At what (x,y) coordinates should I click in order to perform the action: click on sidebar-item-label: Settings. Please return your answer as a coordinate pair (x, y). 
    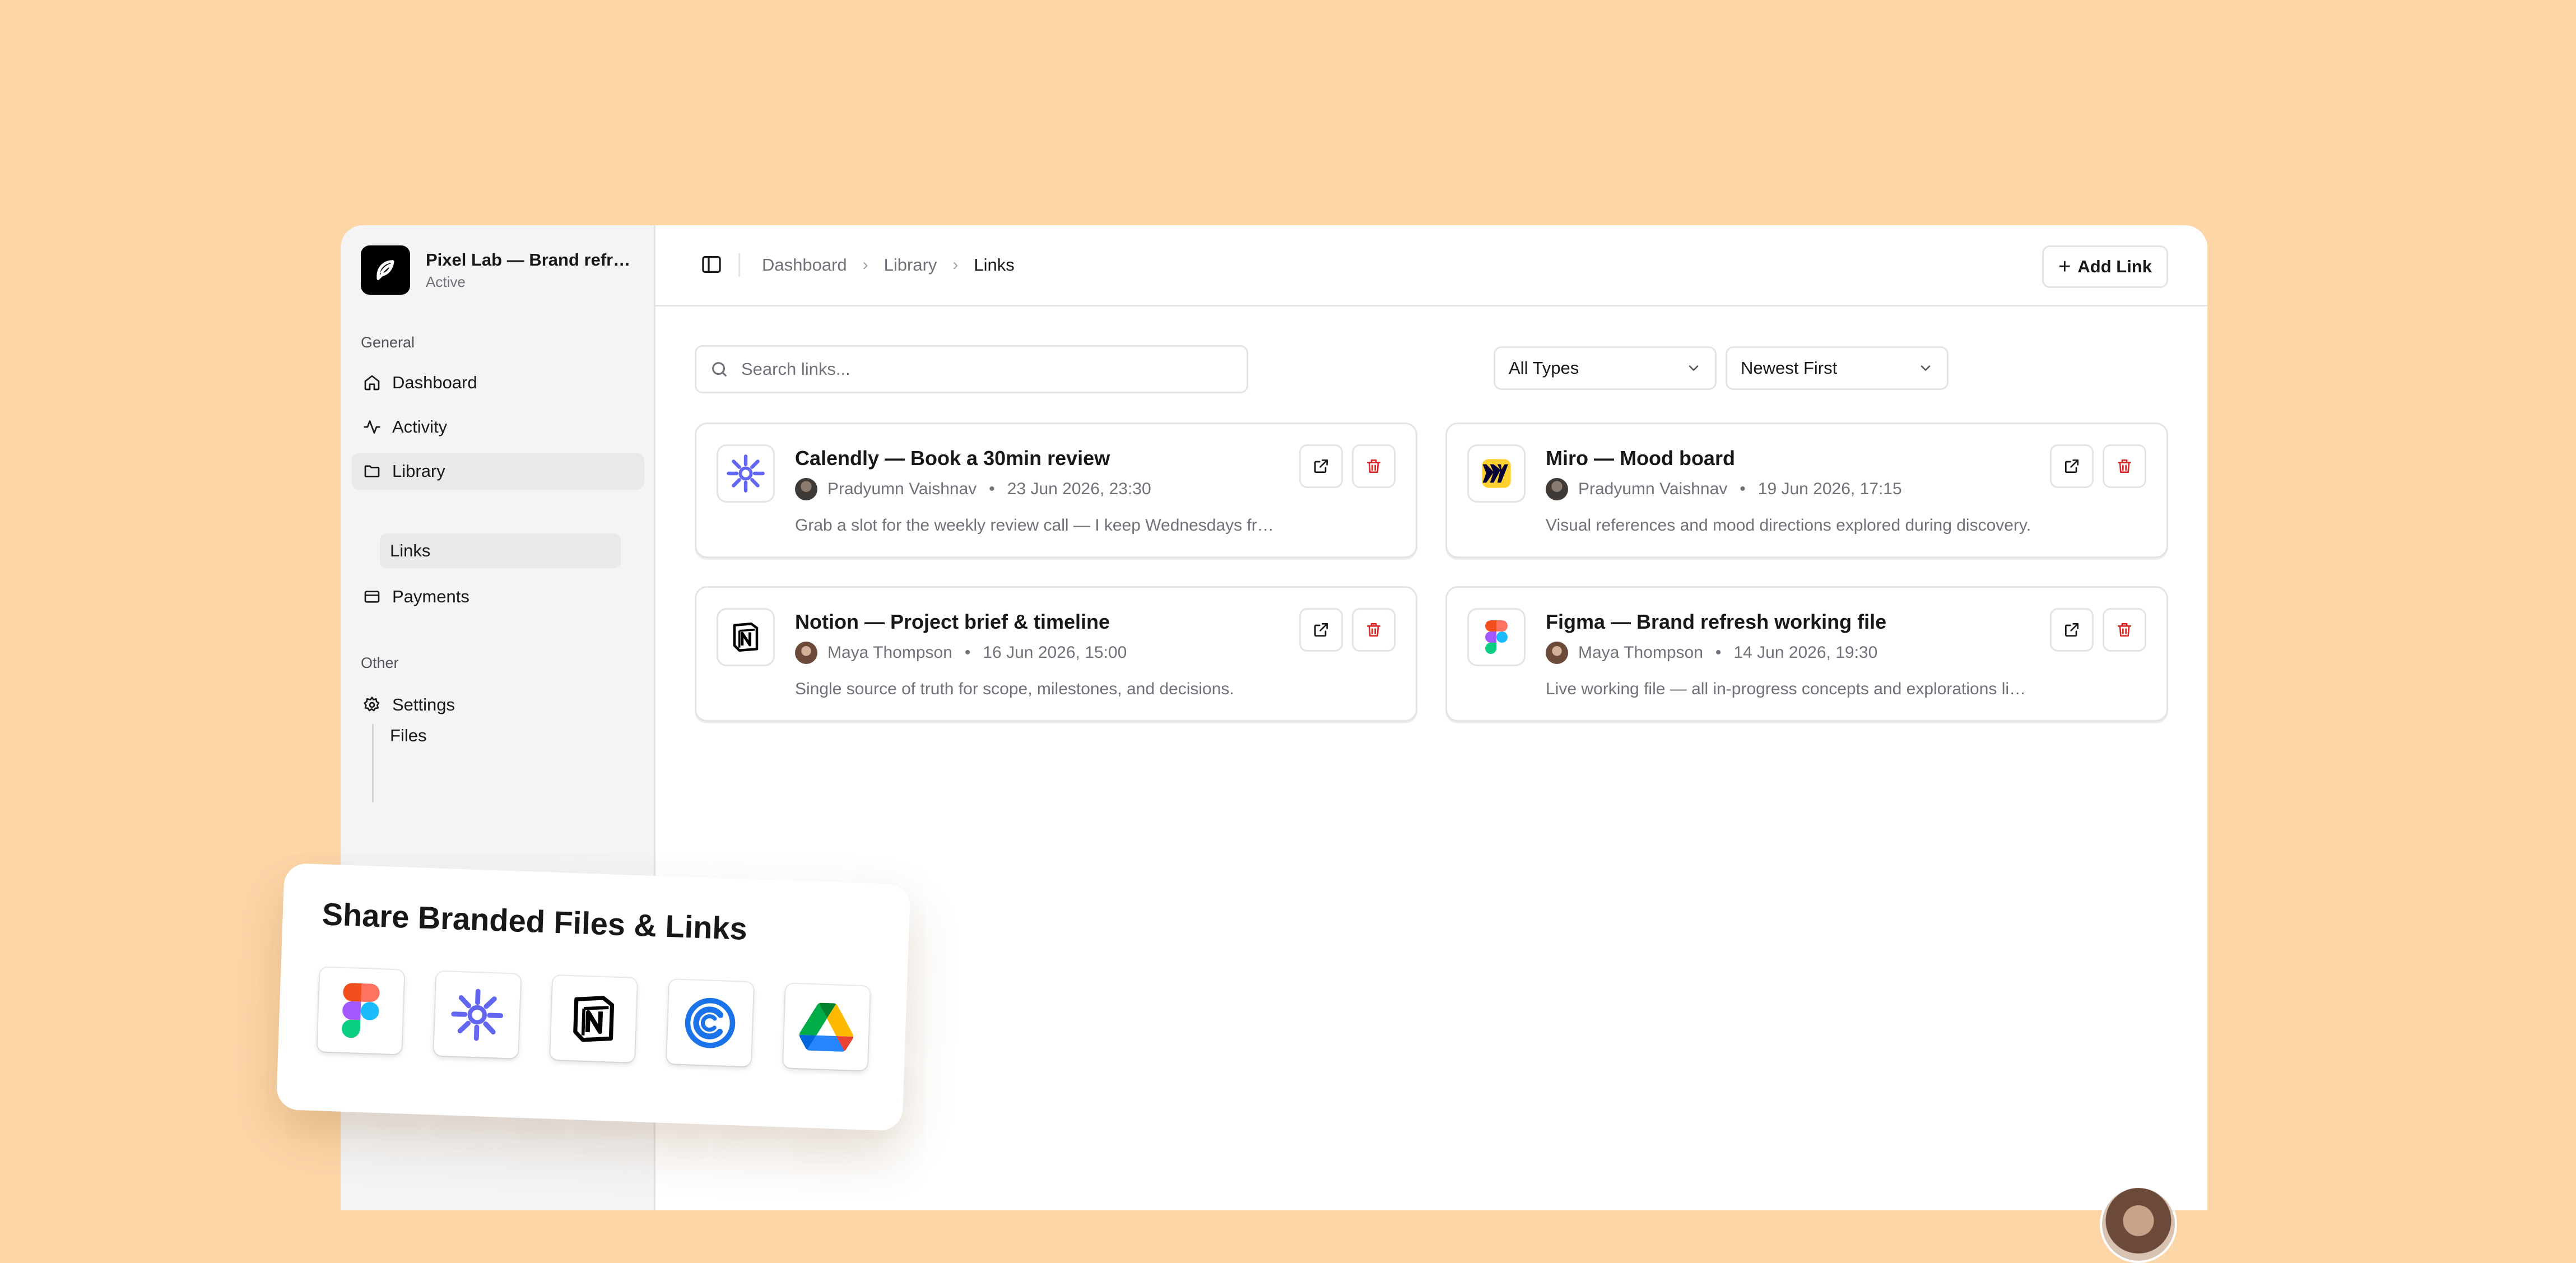
    Looking at the image, I should click on (424, 705).